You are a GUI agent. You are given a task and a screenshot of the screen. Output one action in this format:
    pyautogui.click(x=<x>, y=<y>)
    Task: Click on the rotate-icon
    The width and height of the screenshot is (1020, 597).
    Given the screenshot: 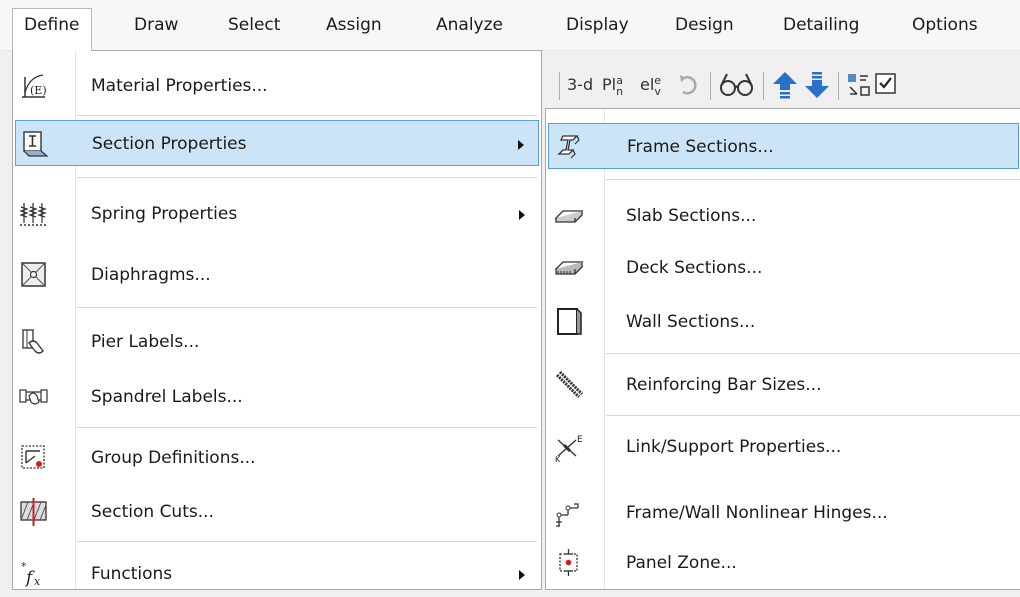 What is the action you would take?
    pyautogui.click(x=689, y=89)
    